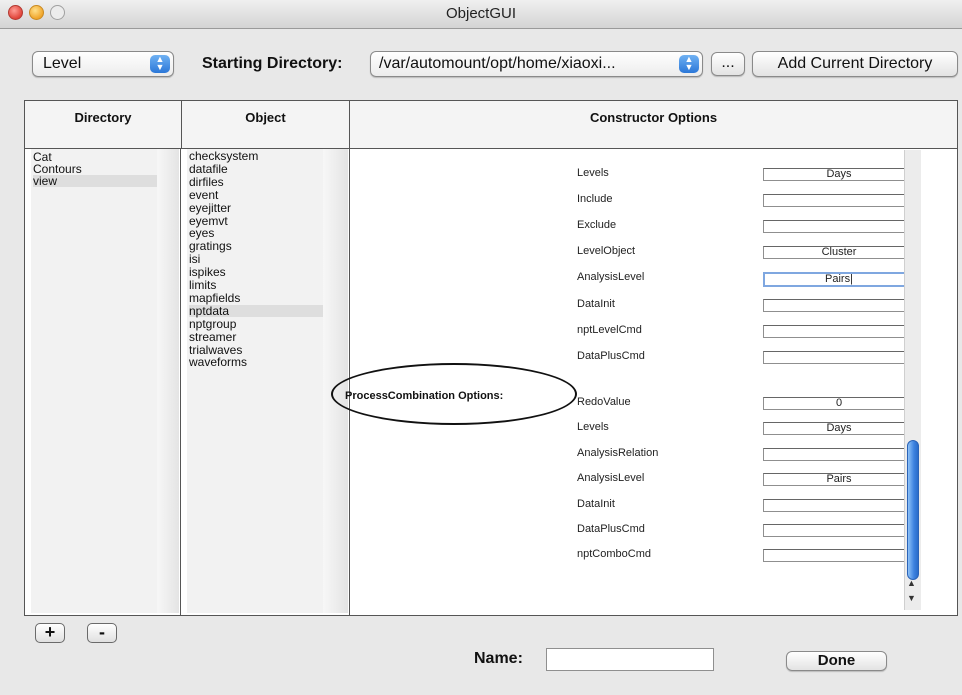 The height and width of the screenshot is (695, 962). Describe the element at coordinates (218, 362) in the screenshot. I see `object-list-item: waveforms` at that location.